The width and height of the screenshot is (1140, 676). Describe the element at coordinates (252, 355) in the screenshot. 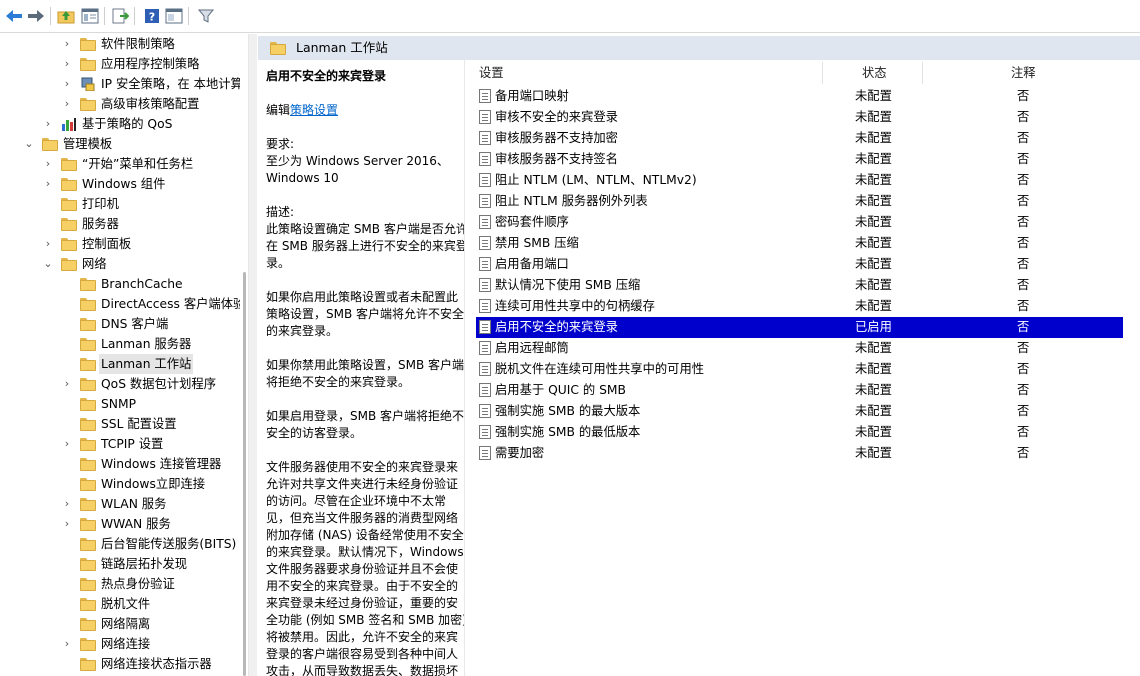

I see `pane-splitter` at that location.